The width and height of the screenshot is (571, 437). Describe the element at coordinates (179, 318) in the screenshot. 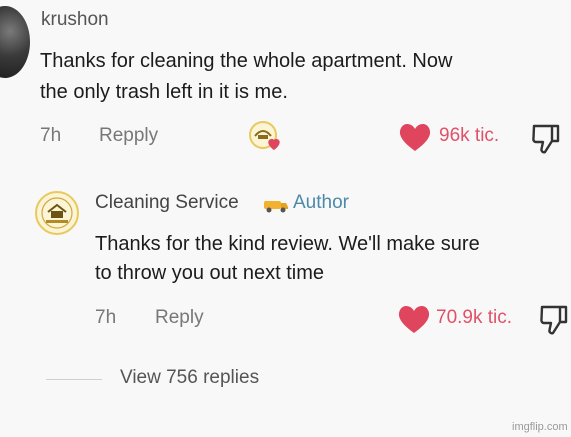

I see `reply-reply-button: Reply` at that location.